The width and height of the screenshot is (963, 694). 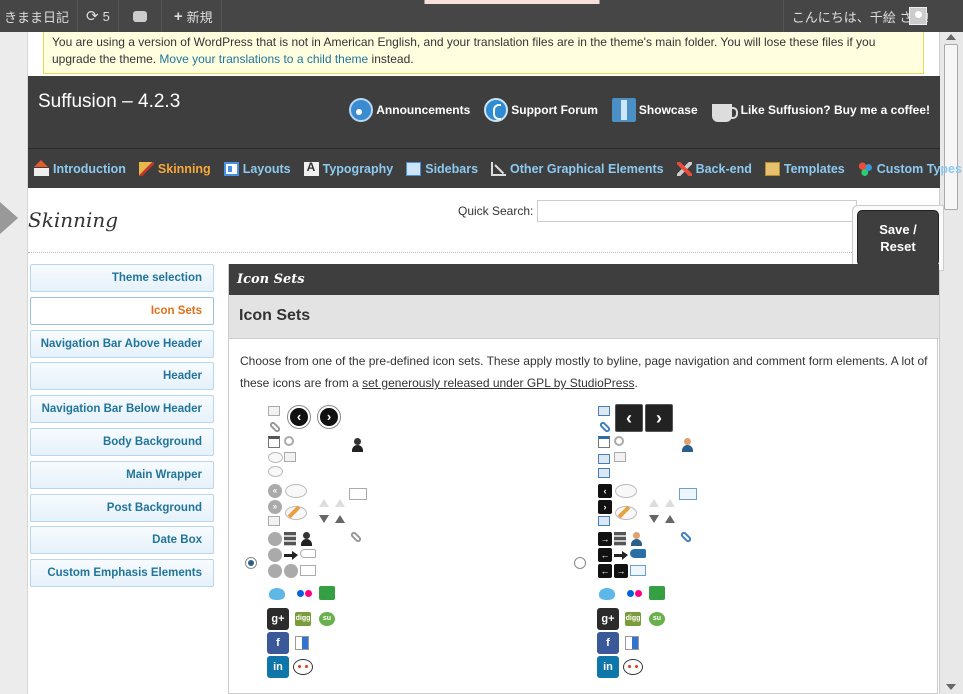 I want to click on tag-icon, so click(x=638, y=553).